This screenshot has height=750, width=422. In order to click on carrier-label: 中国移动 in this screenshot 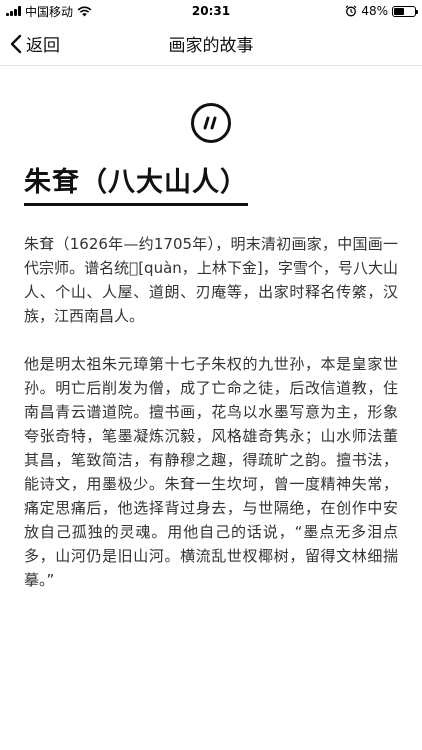, I will do `click(49, 11)`.